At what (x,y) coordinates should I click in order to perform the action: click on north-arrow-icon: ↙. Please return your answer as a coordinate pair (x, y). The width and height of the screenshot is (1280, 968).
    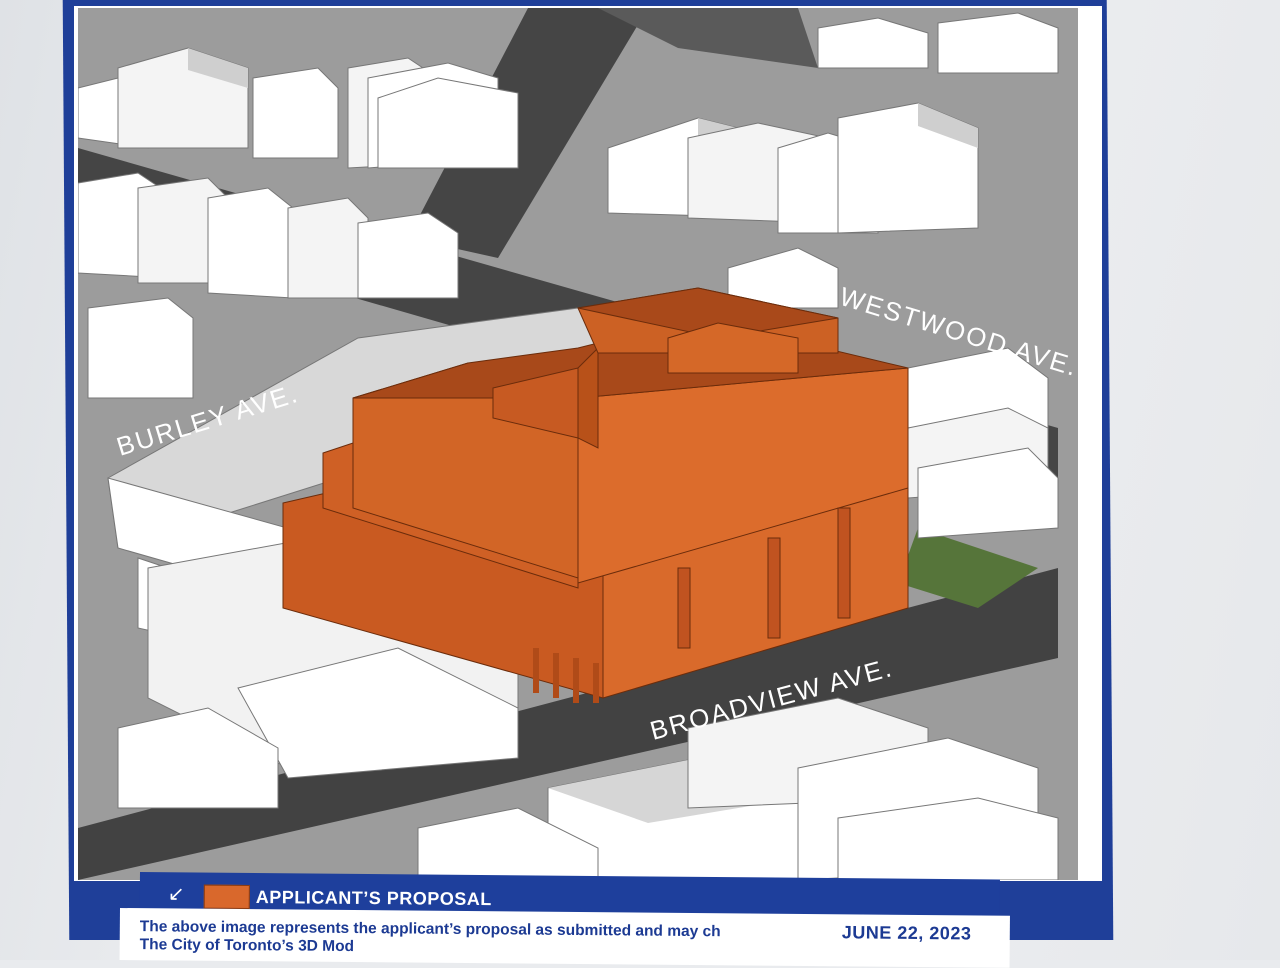
    Looking at the image, I should click on (176, 893).